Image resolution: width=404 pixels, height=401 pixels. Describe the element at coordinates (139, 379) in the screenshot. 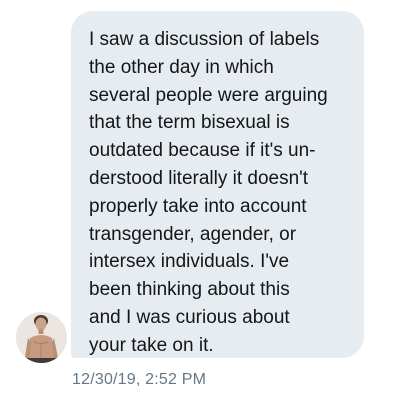

I see `message-timestamp: 12/30/19, 2:52 PM` at that location.